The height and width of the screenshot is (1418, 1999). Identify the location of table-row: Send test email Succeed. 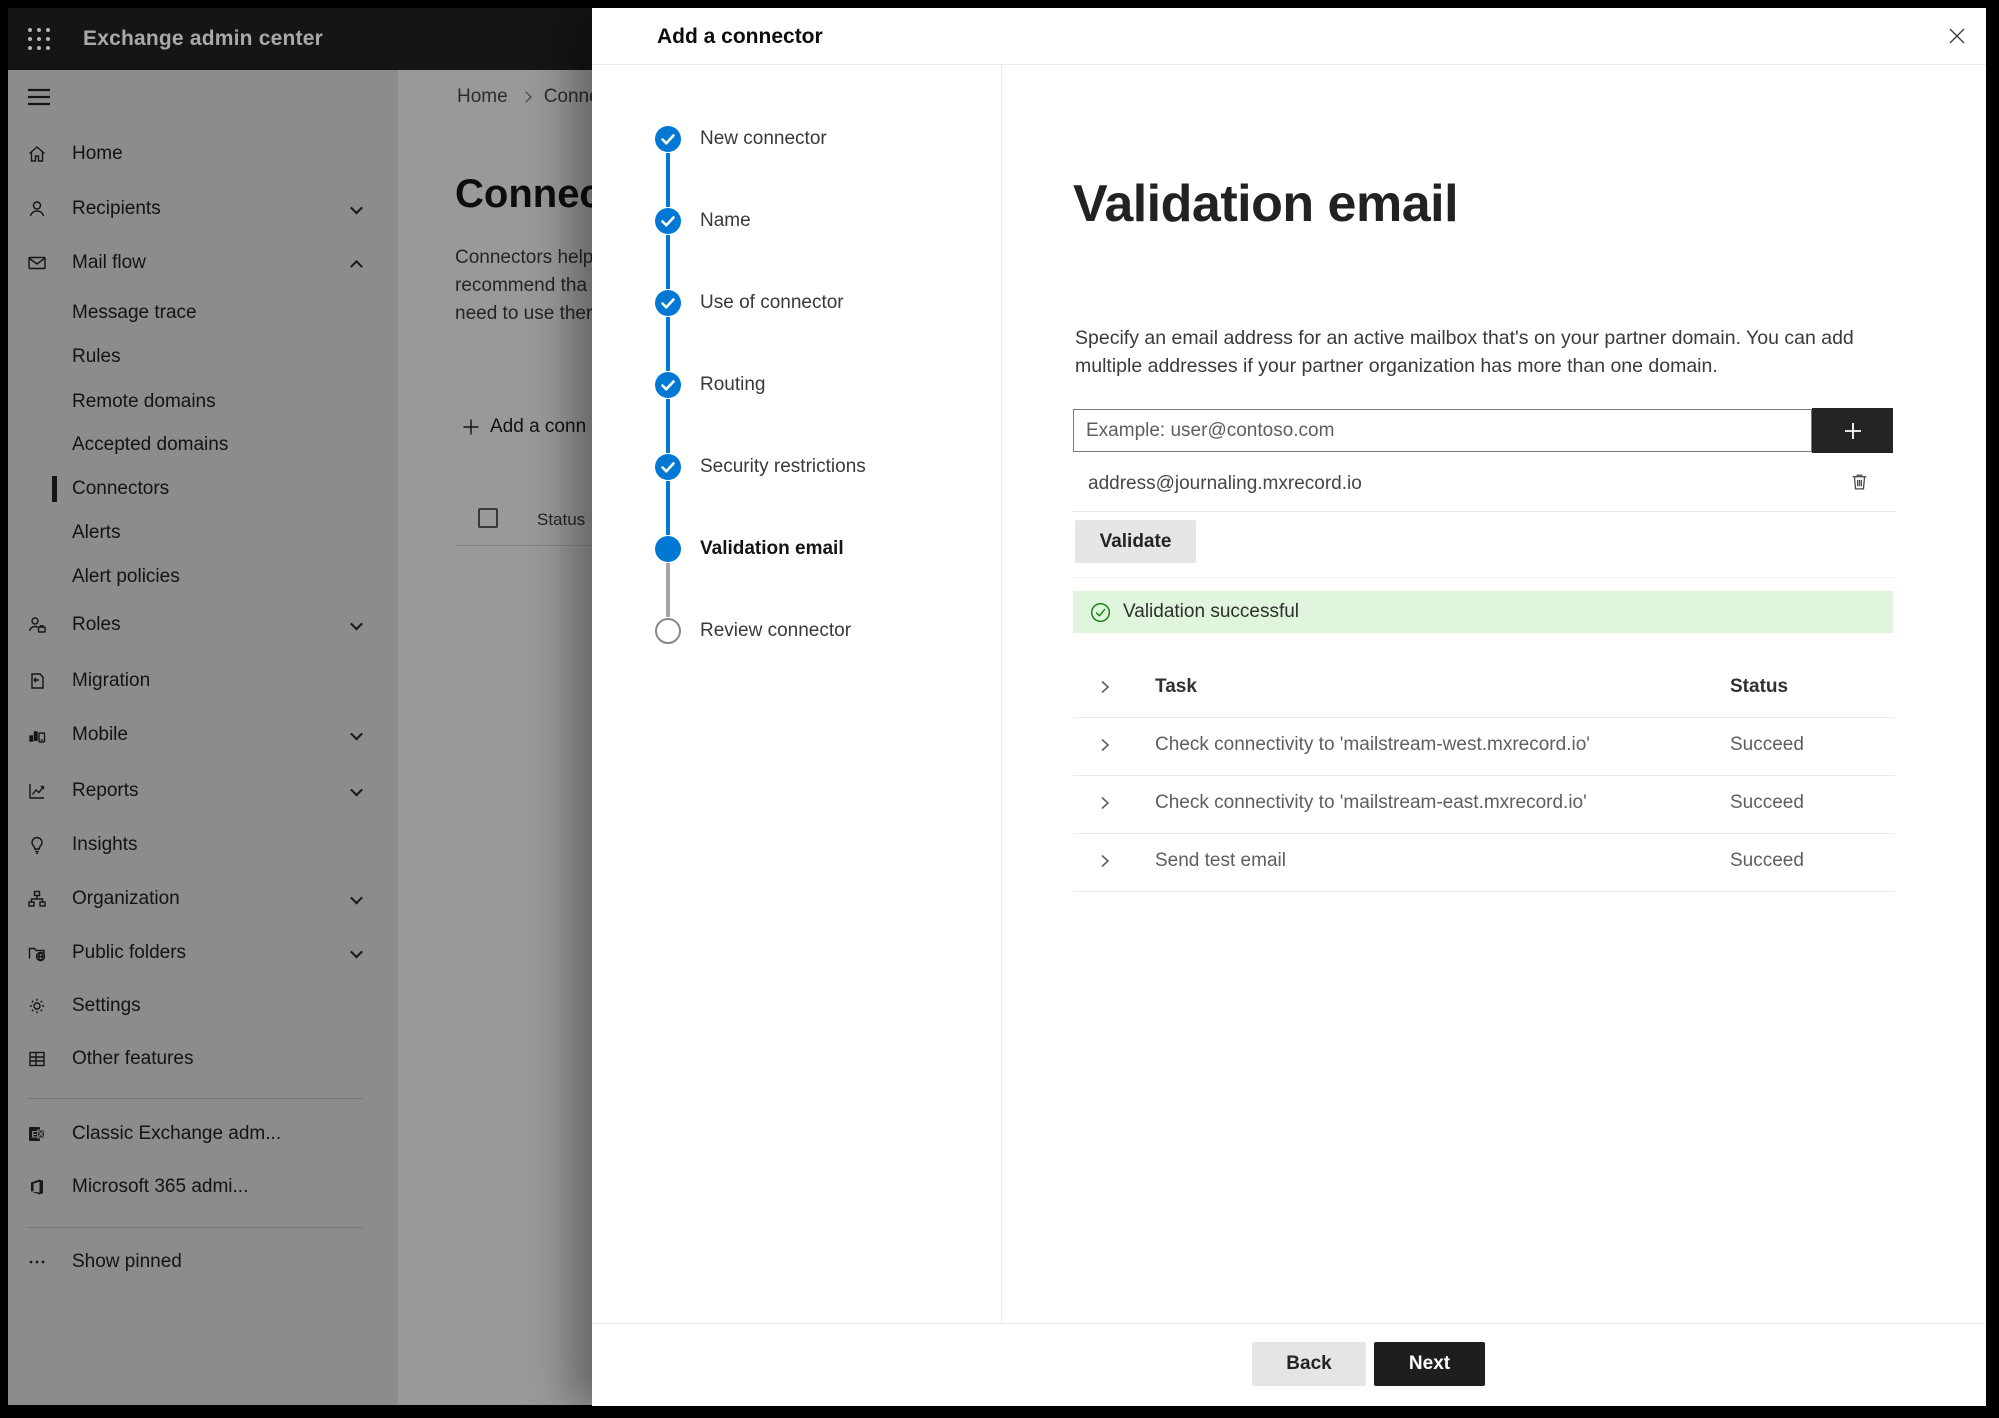
(1484, 862).